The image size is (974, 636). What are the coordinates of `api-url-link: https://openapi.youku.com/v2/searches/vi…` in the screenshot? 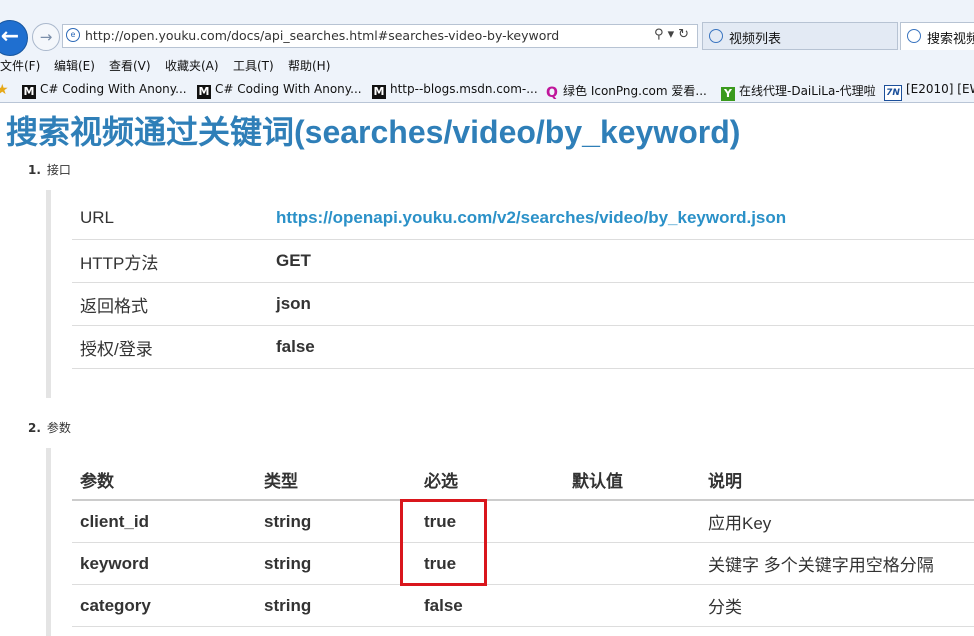 It's located at (531, 217).